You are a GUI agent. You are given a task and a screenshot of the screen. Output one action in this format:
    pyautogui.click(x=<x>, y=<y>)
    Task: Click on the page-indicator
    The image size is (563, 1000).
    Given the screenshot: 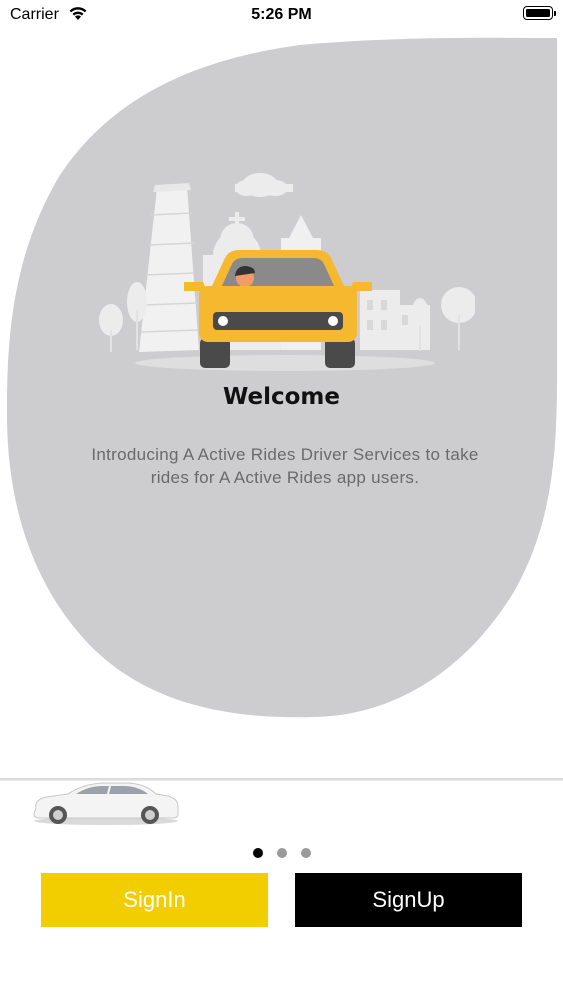 What is the action you would take?
    pyautogui.click(x=281, y=853)
    